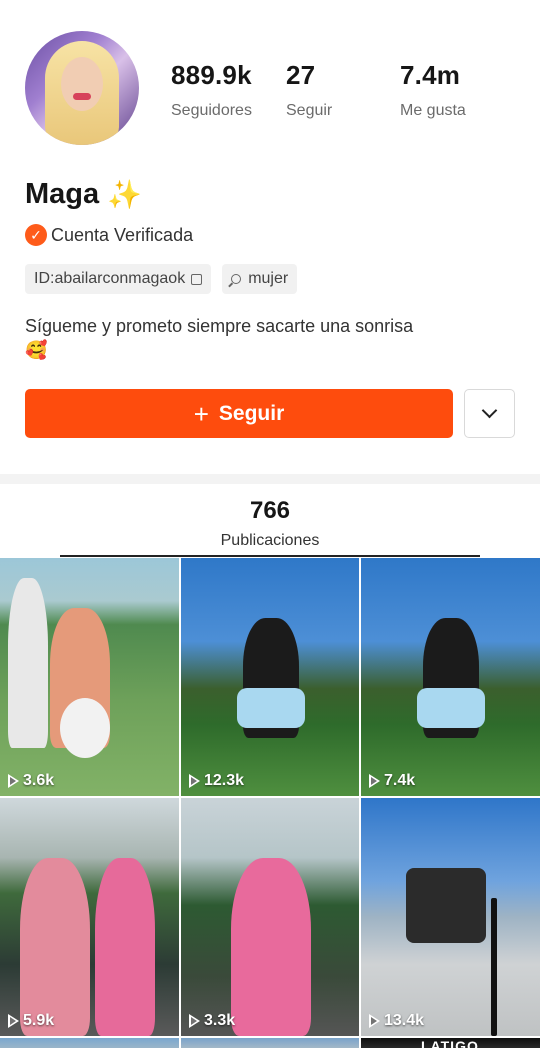  What do you see at coordinates (446, 905) in the screenshot?
I see `dancers-figure` at bounding box center [446, 905].